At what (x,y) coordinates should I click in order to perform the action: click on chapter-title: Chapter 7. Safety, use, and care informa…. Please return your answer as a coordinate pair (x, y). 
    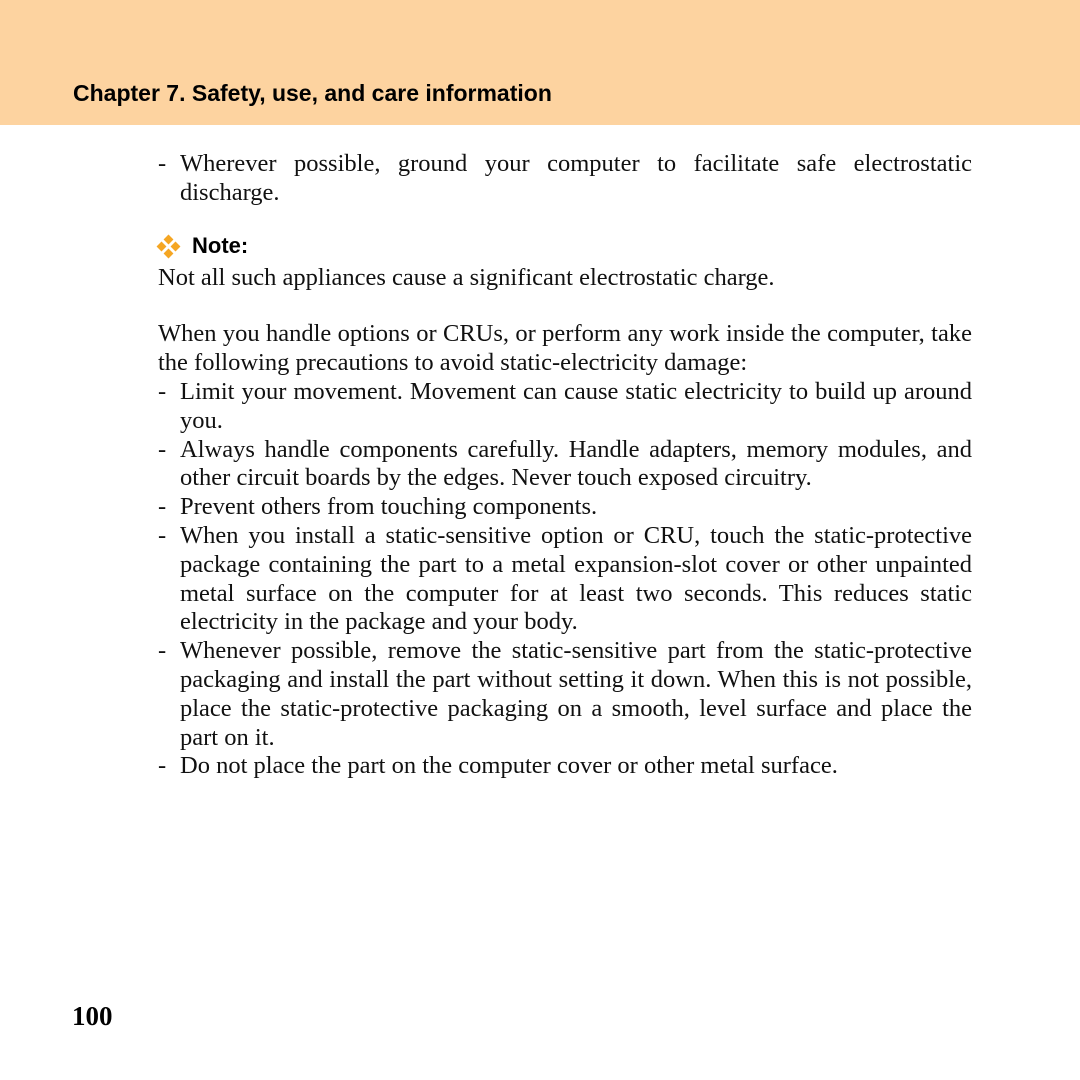
    Looking at the image, I should click on (312, 93).